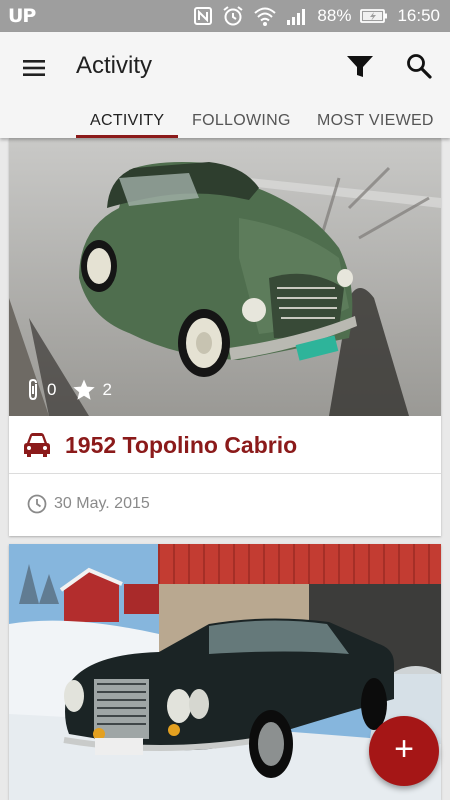 The height and width of the screenshot is (800, 450). Describe the element at coordinates (37, 506) in the screenshot. I see `clock-icon` at that location.